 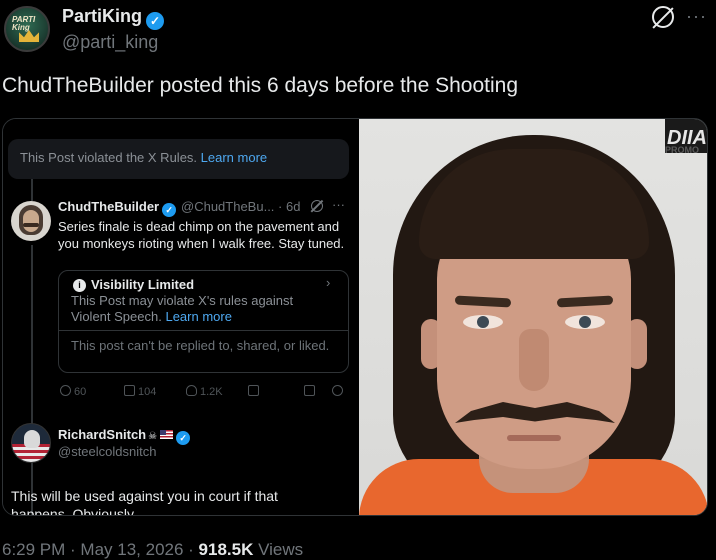 What do you see at coordinates (143, 284) in the screenshot?
I see `visibility-title: Visibility Limited` at bounding box center [143, 284].